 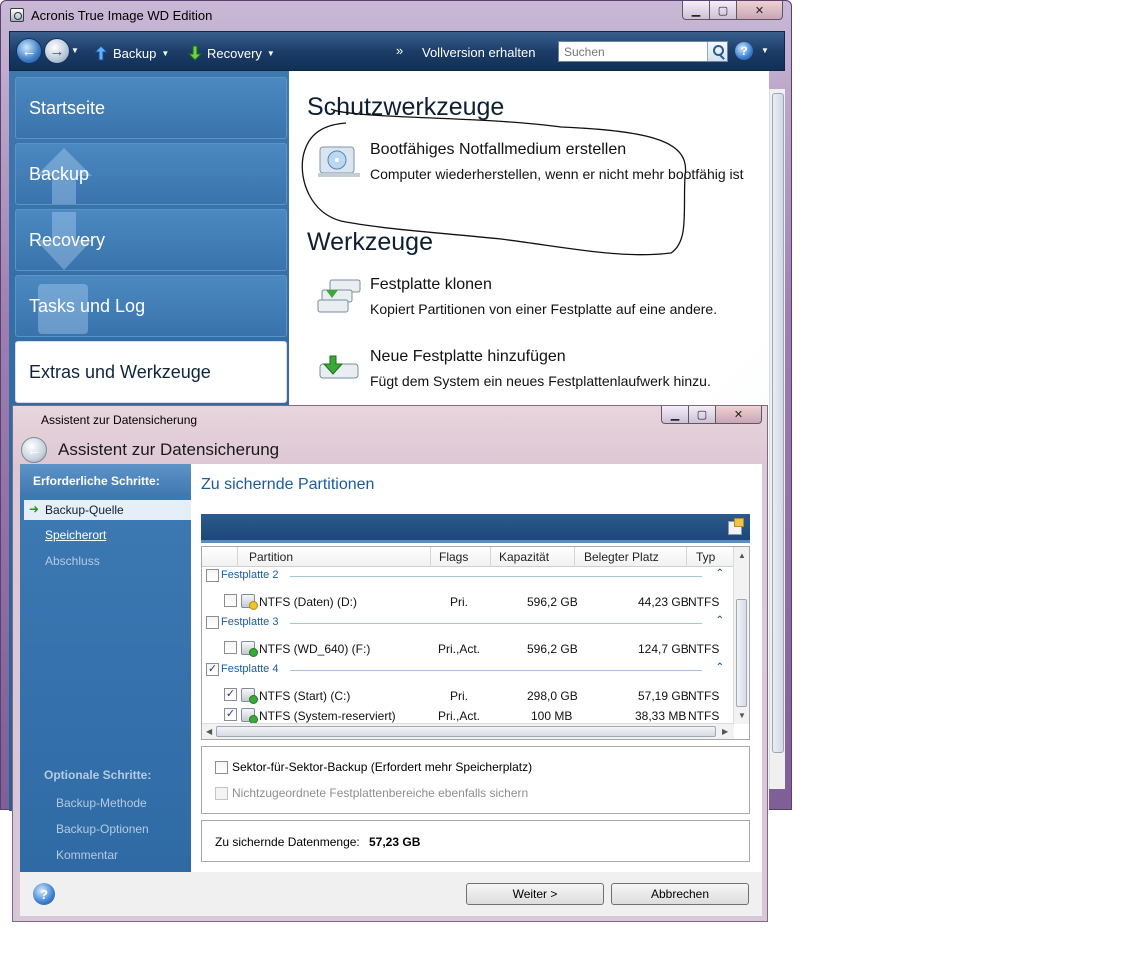 What do you see at coordinates (250, 669) in the screenshot?
I see `disk-name: Festplatte 4` at bounding box center [250, 669].